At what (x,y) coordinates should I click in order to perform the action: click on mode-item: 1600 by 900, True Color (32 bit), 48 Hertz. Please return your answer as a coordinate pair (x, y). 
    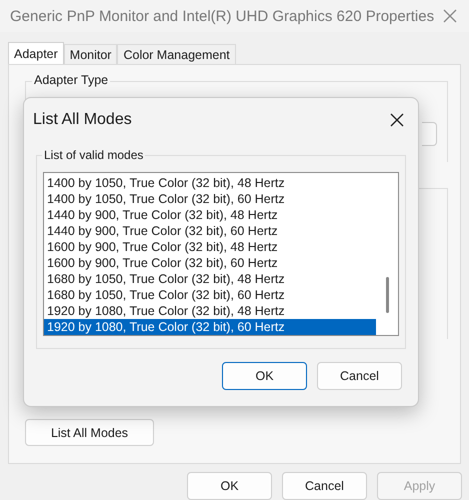
    Looking at the image, I should click on (210, 247).